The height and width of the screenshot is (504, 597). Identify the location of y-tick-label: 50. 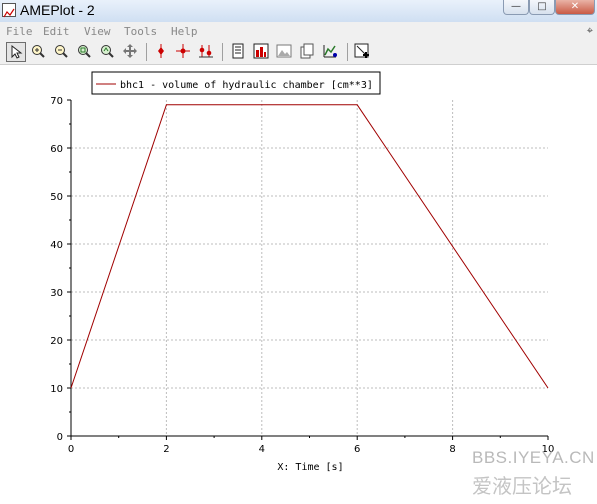
(56, 197).